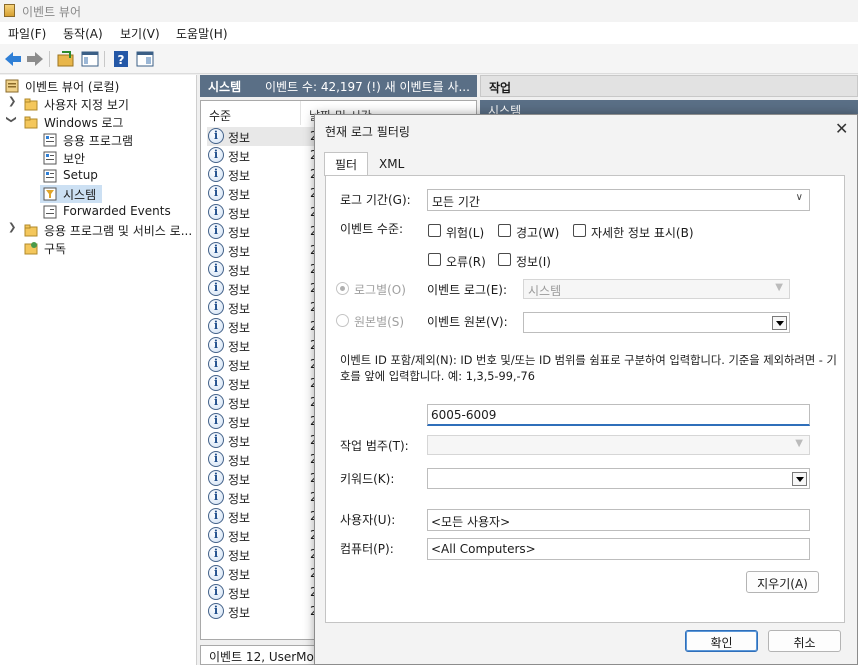  I want to click on log-title: 시스템, so click(225, 87).